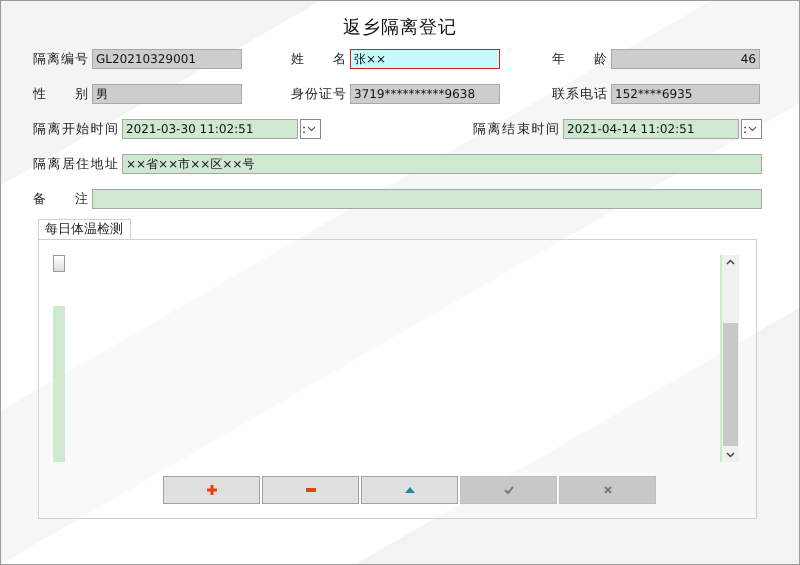 The image size is (800, 565). What do you see at coordinates (318, 59) in the screenshot?
I see `field-label: 姓 名` at bounding box center [318, 59].